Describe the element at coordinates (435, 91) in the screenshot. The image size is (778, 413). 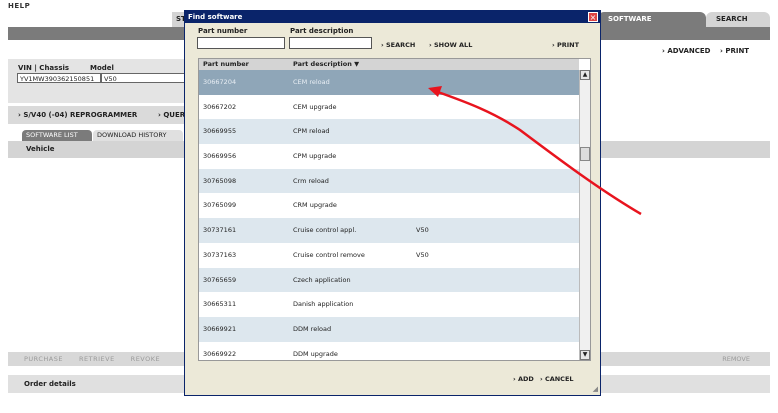
I see `arrow-head` at that location.